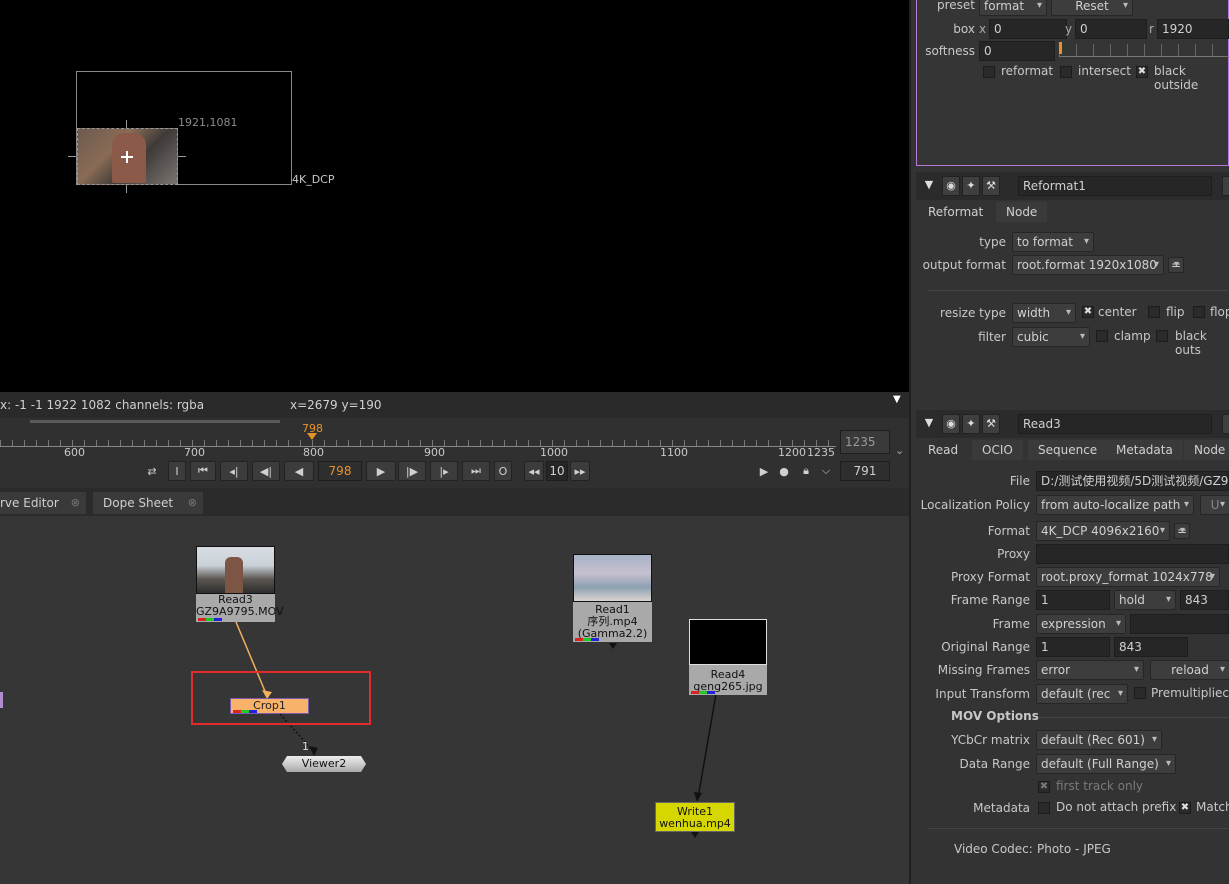 The image size is (1229, 884). I want to click on viewer2-node: Viewer2, so click(324, 764).